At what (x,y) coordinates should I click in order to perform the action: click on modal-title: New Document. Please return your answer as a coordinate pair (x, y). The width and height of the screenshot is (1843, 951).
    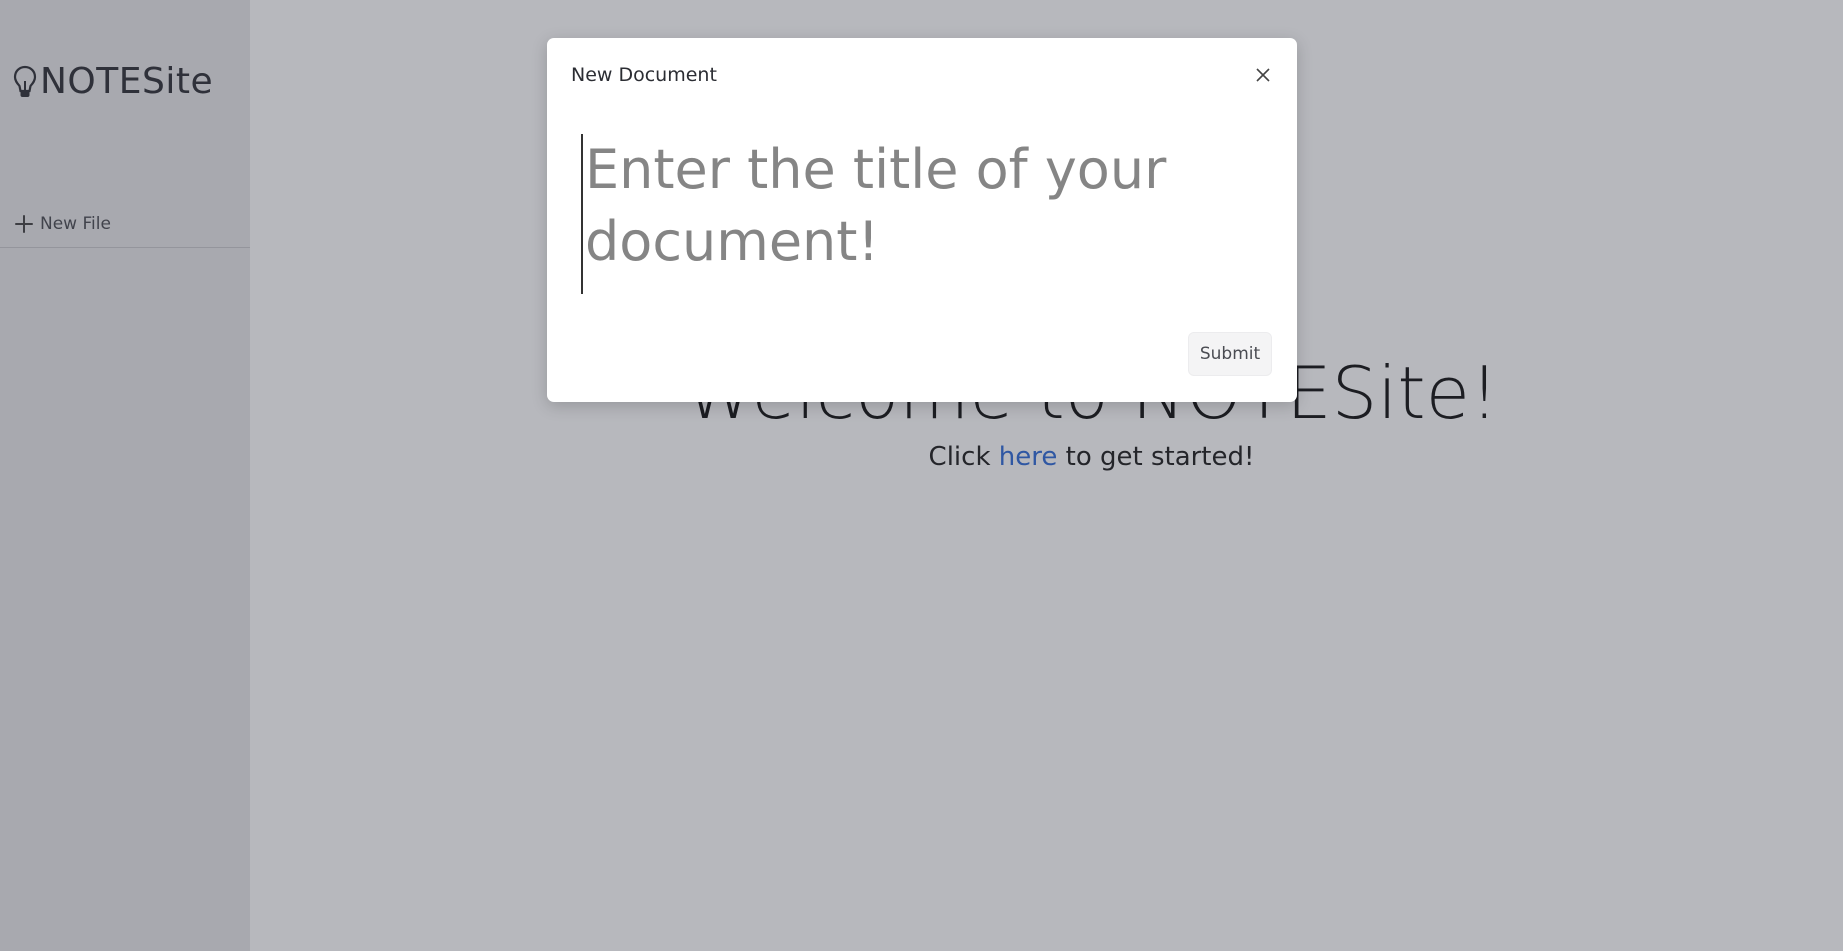
    Looking at the image, I should click on (644, 75).